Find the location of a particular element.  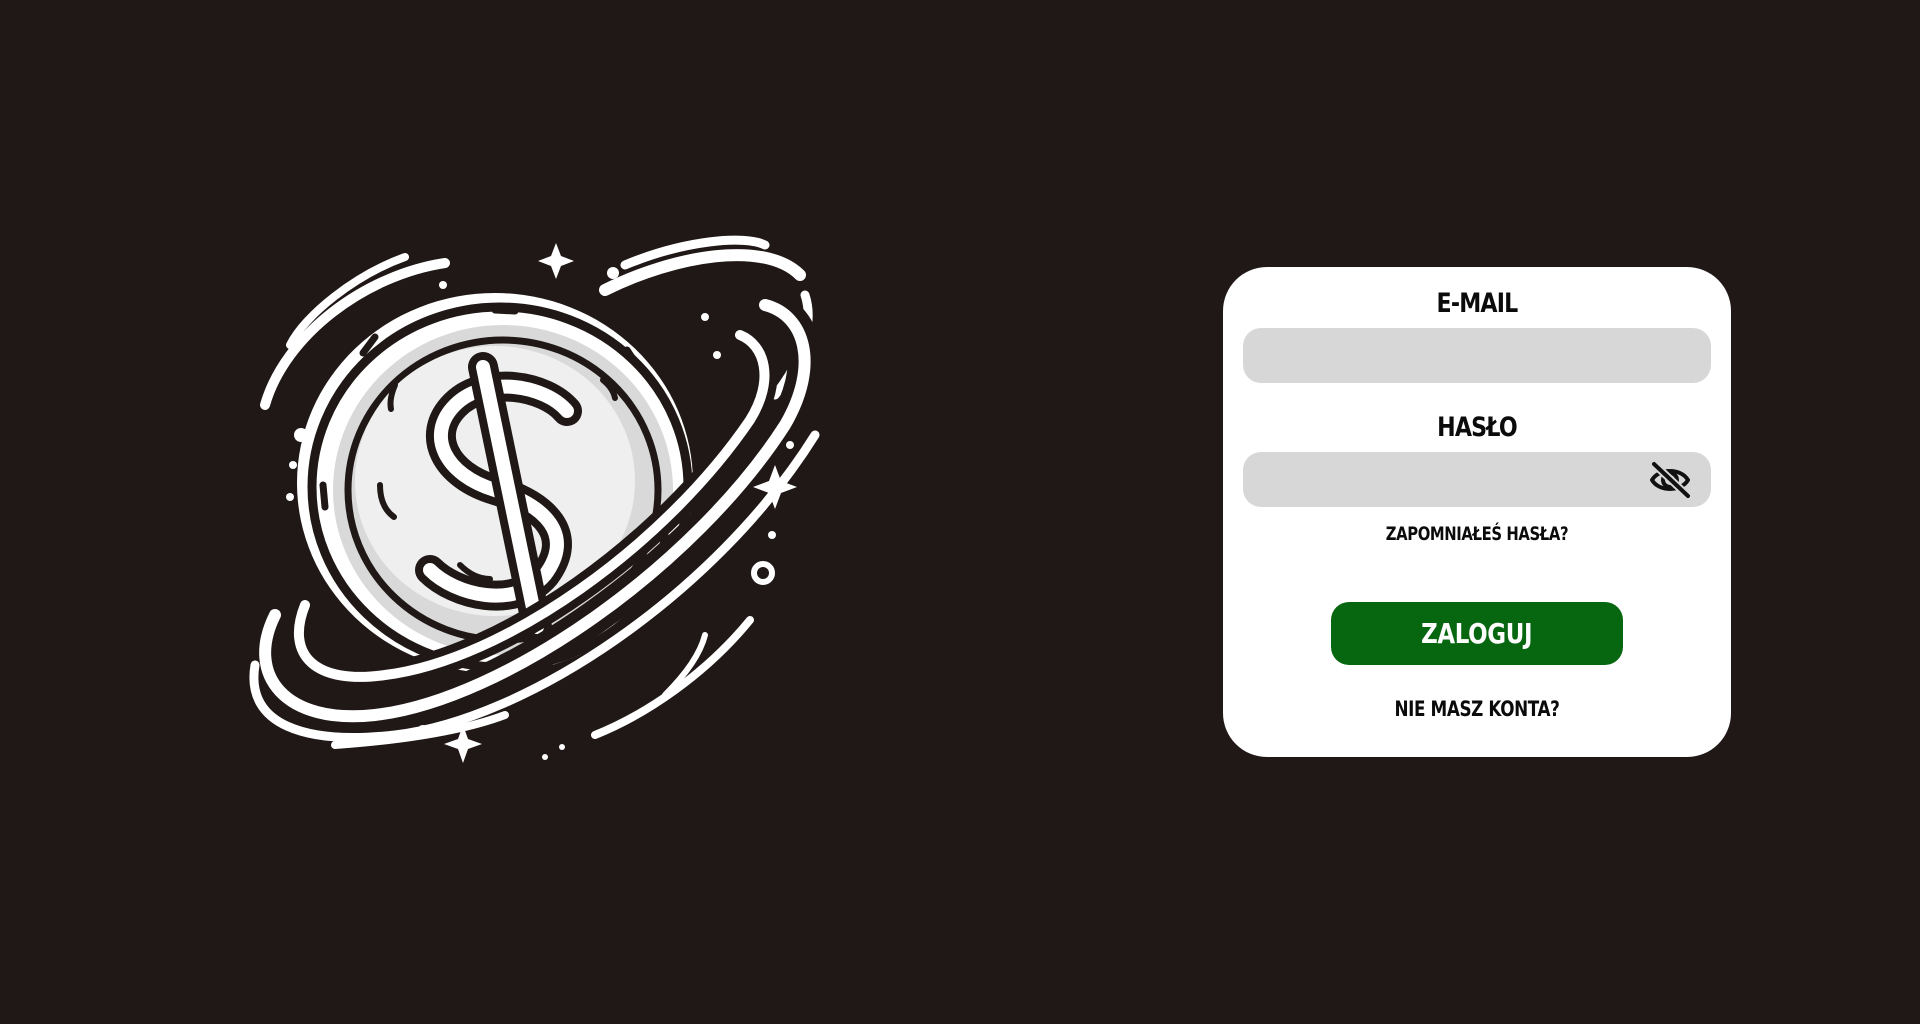

login-button: ZALOGUJ is located at coordinates (1477, 633).